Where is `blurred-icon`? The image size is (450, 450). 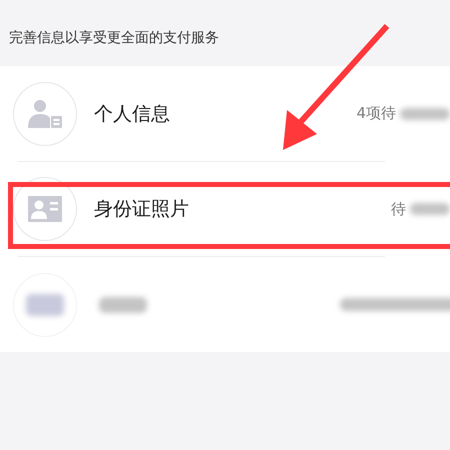
blurred-icon is located at coordinates (45, 305).